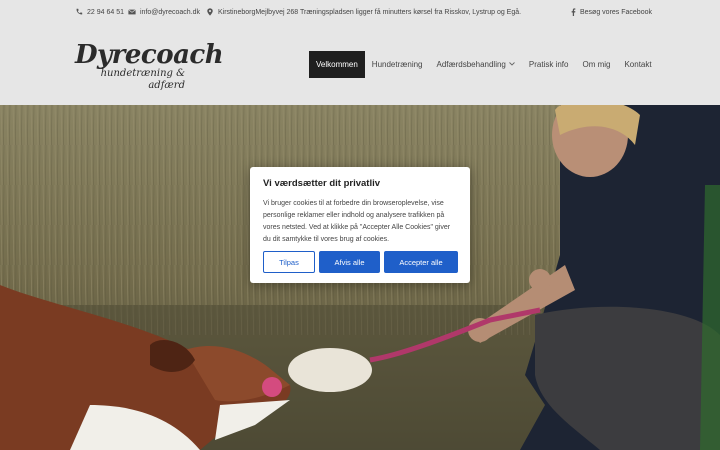 The image size is (720, 450). I want to click on envelope-icon, so click(132, 12).